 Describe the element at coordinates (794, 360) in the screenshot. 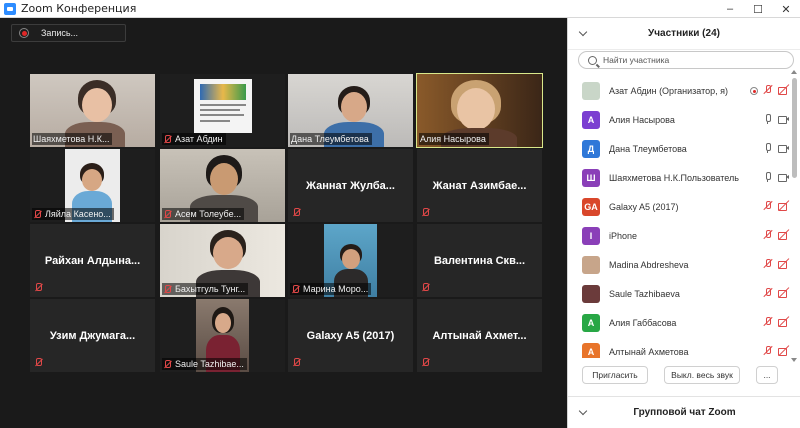

I see `scroll-down-arrow-icon` at that location.